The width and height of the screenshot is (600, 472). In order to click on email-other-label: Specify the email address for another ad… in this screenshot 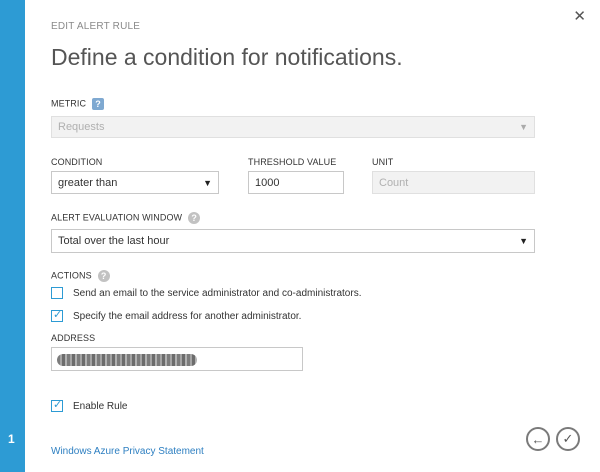, I will do `click(187, 316)`.